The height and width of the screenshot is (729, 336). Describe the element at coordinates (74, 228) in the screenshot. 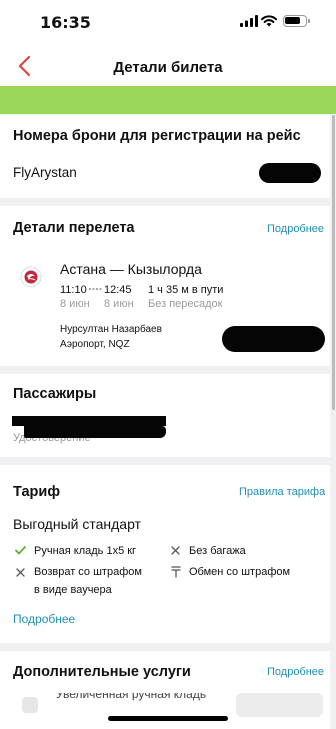

I see `flight-heading: Детали перелета` at that location.